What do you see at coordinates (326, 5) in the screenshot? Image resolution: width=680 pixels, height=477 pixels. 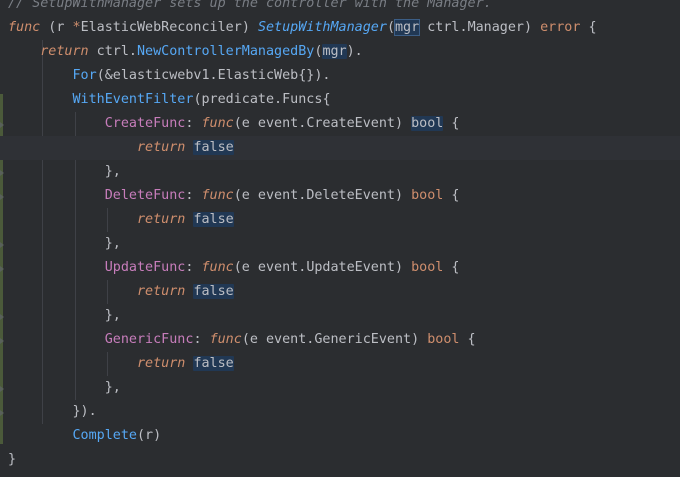 I see `code-token: sets up the controller with the Manager.` at bounding box center [326, 5].